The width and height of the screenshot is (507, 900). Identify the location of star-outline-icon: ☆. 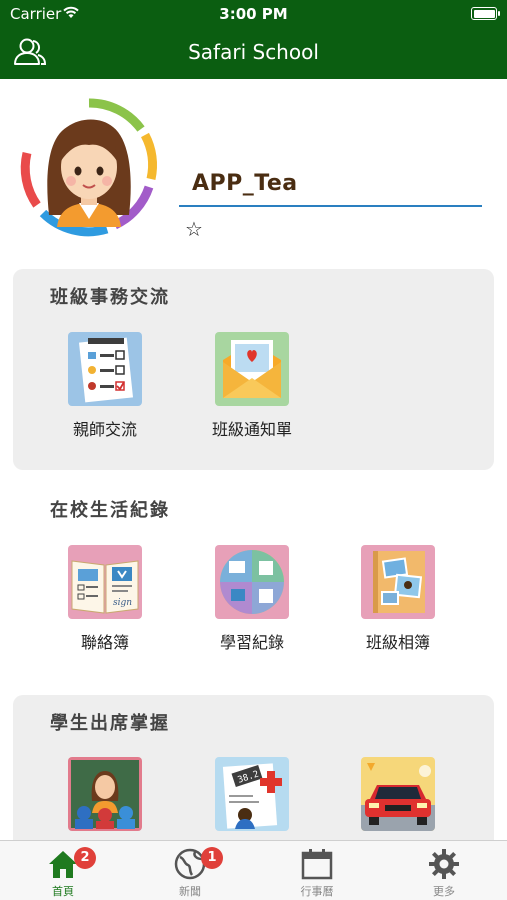
(194, 229).